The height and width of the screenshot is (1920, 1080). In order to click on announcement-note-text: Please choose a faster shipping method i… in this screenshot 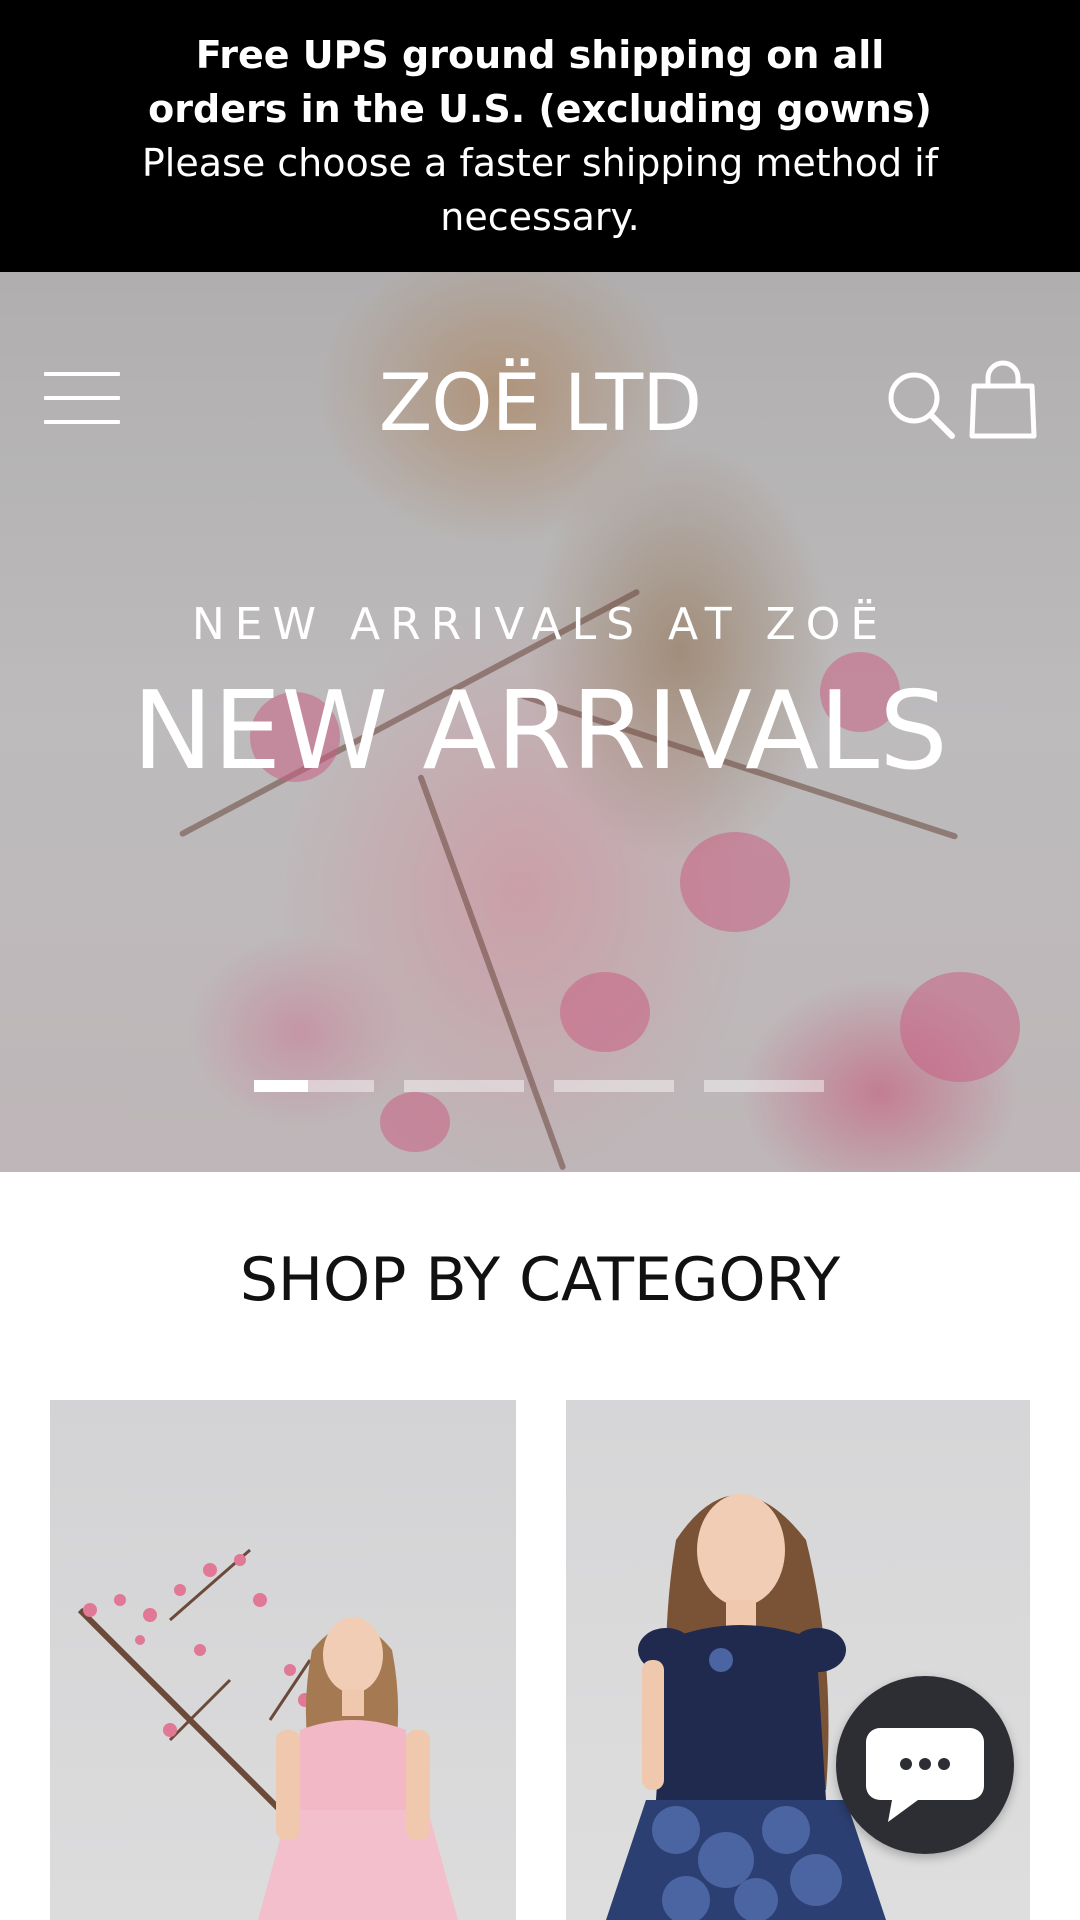, I will do `click(540, 190)`.